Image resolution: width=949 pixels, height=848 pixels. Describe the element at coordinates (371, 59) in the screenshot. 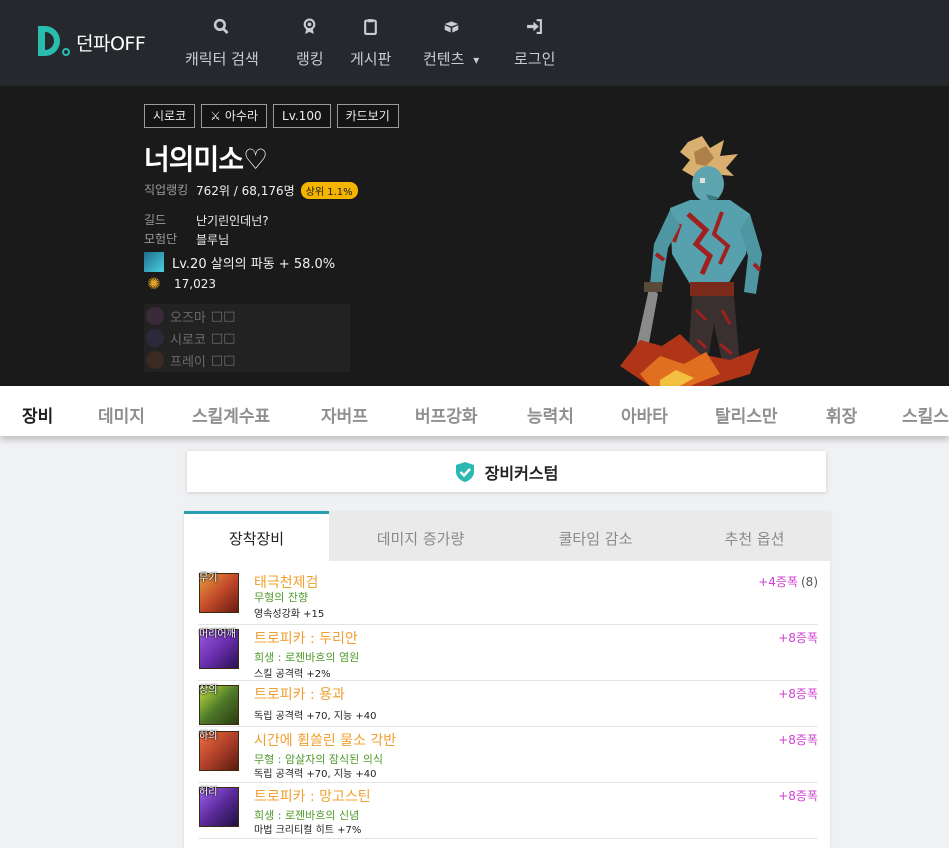

I see `nav-label: 게시판` at that location.